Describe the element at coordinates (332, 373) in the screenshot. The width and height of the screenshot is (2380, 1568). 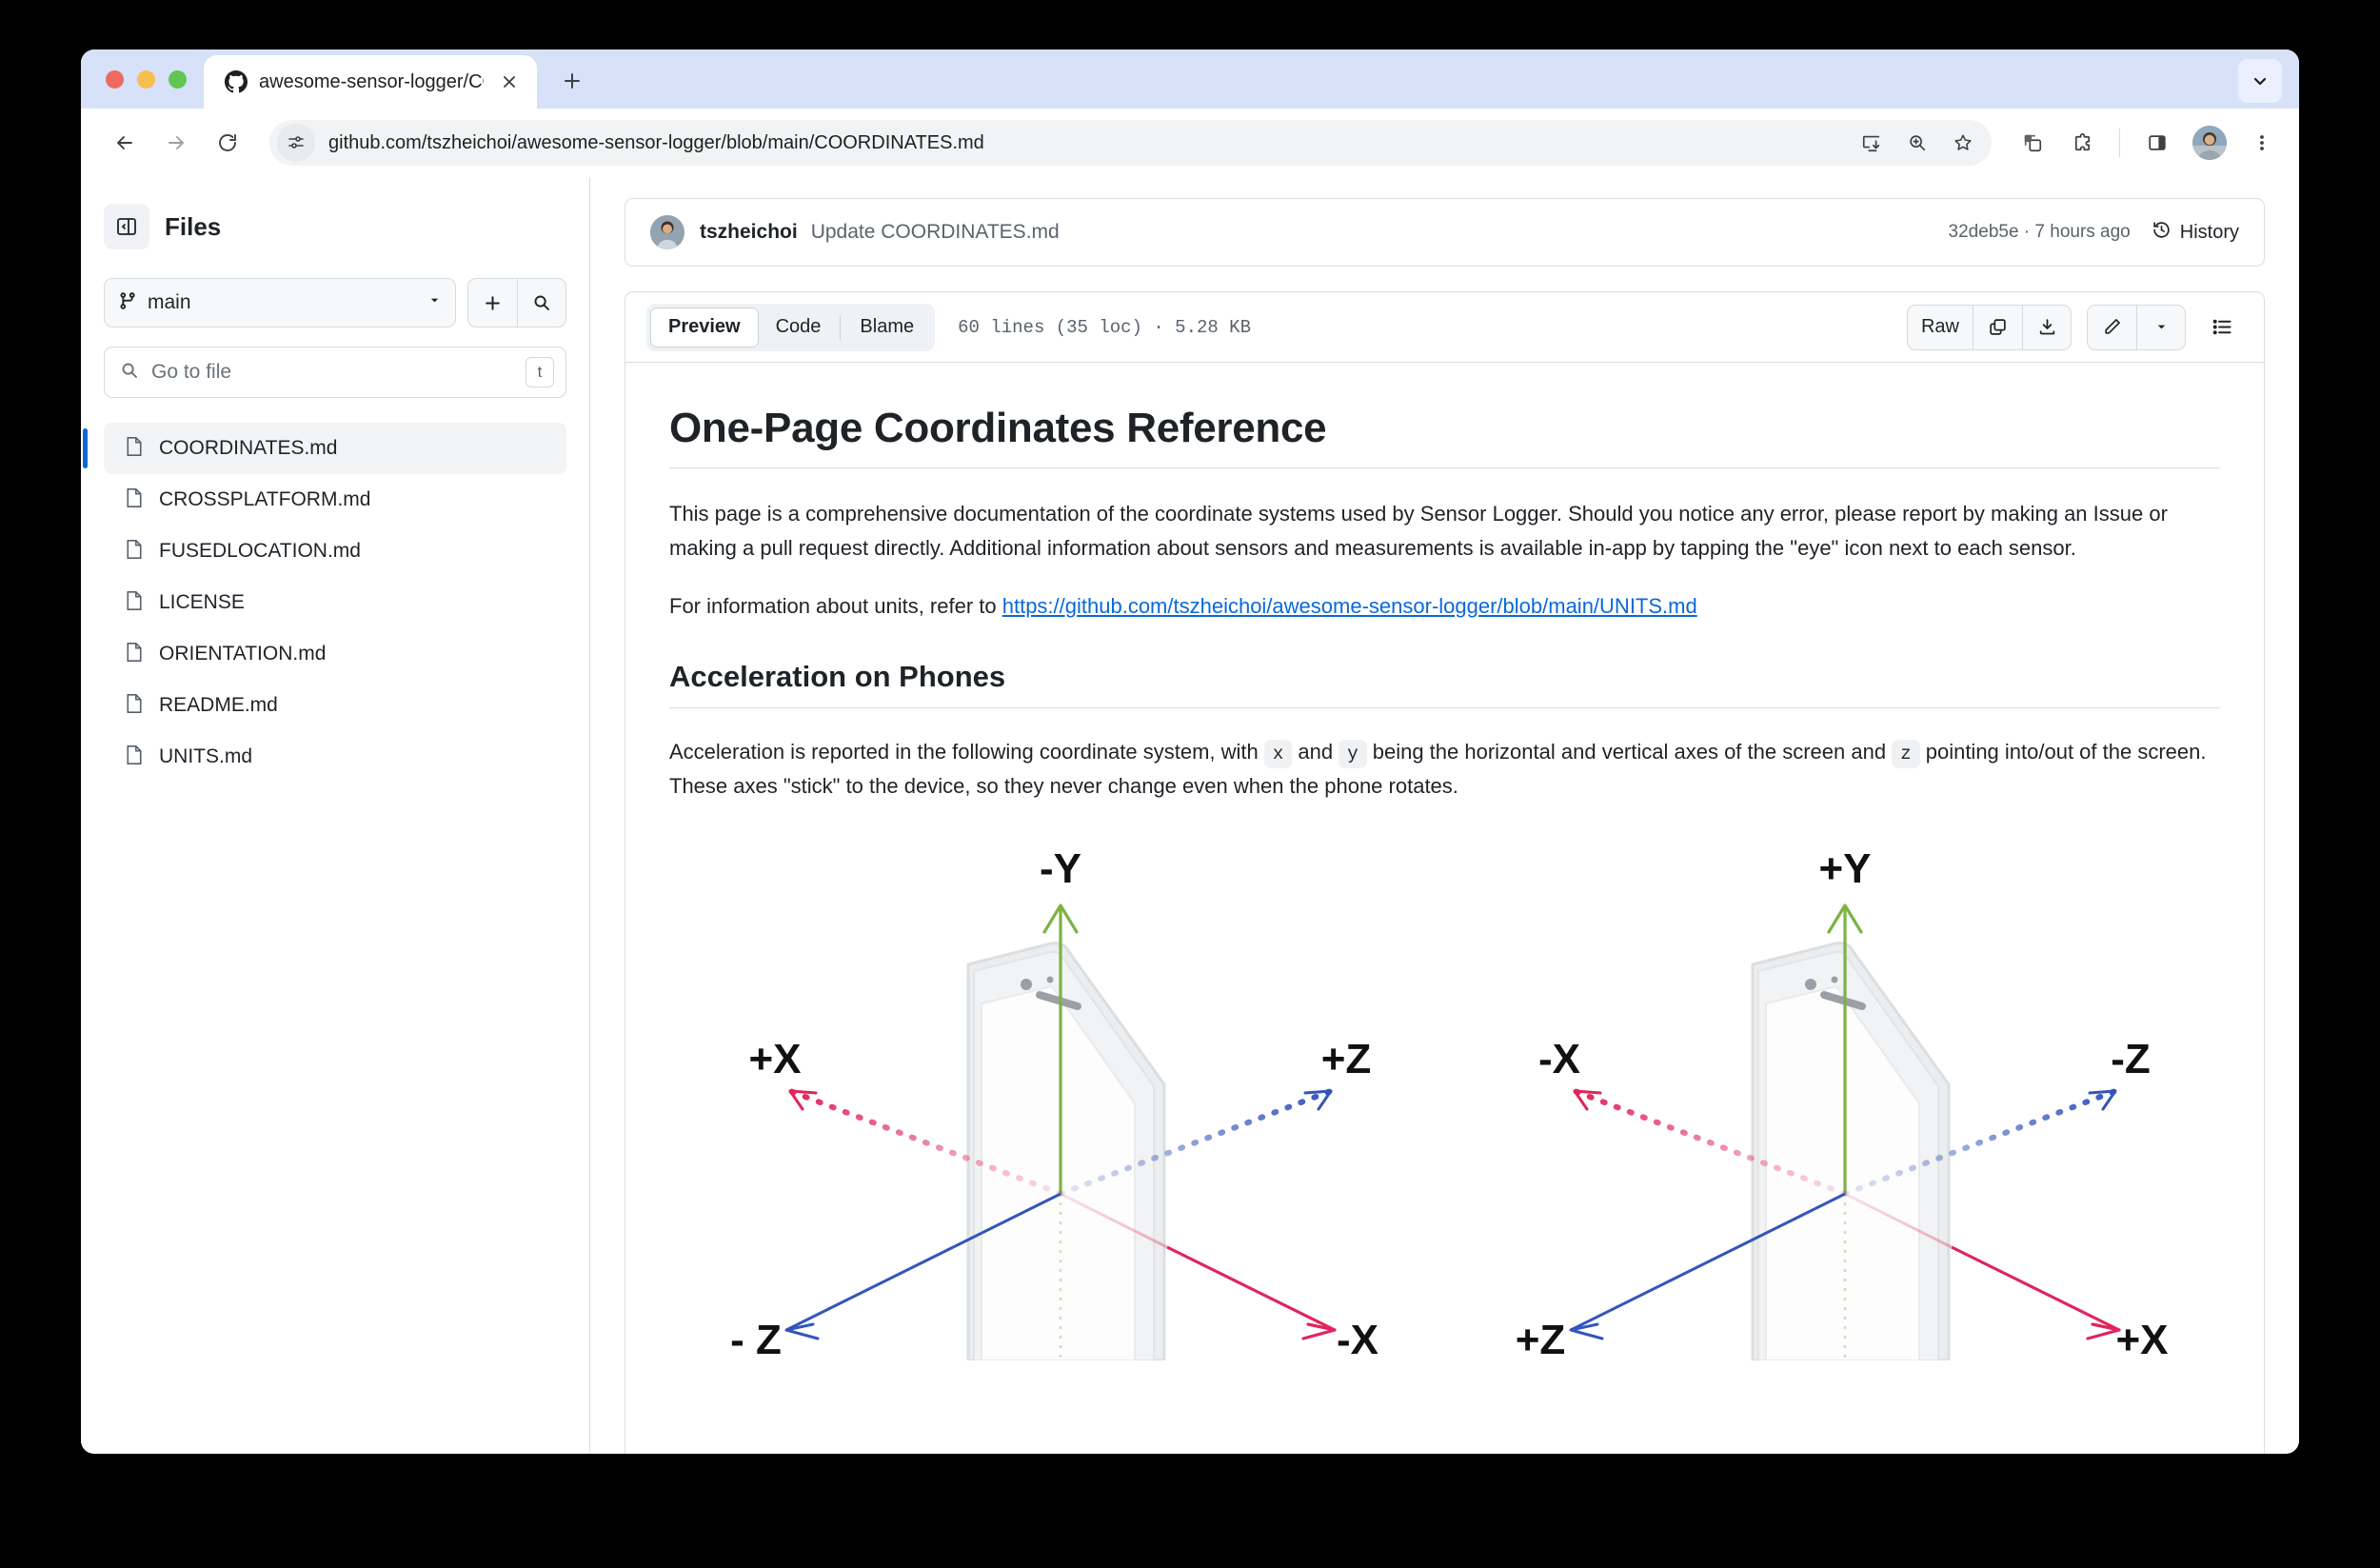
I see `go-to-file-input` at that location.